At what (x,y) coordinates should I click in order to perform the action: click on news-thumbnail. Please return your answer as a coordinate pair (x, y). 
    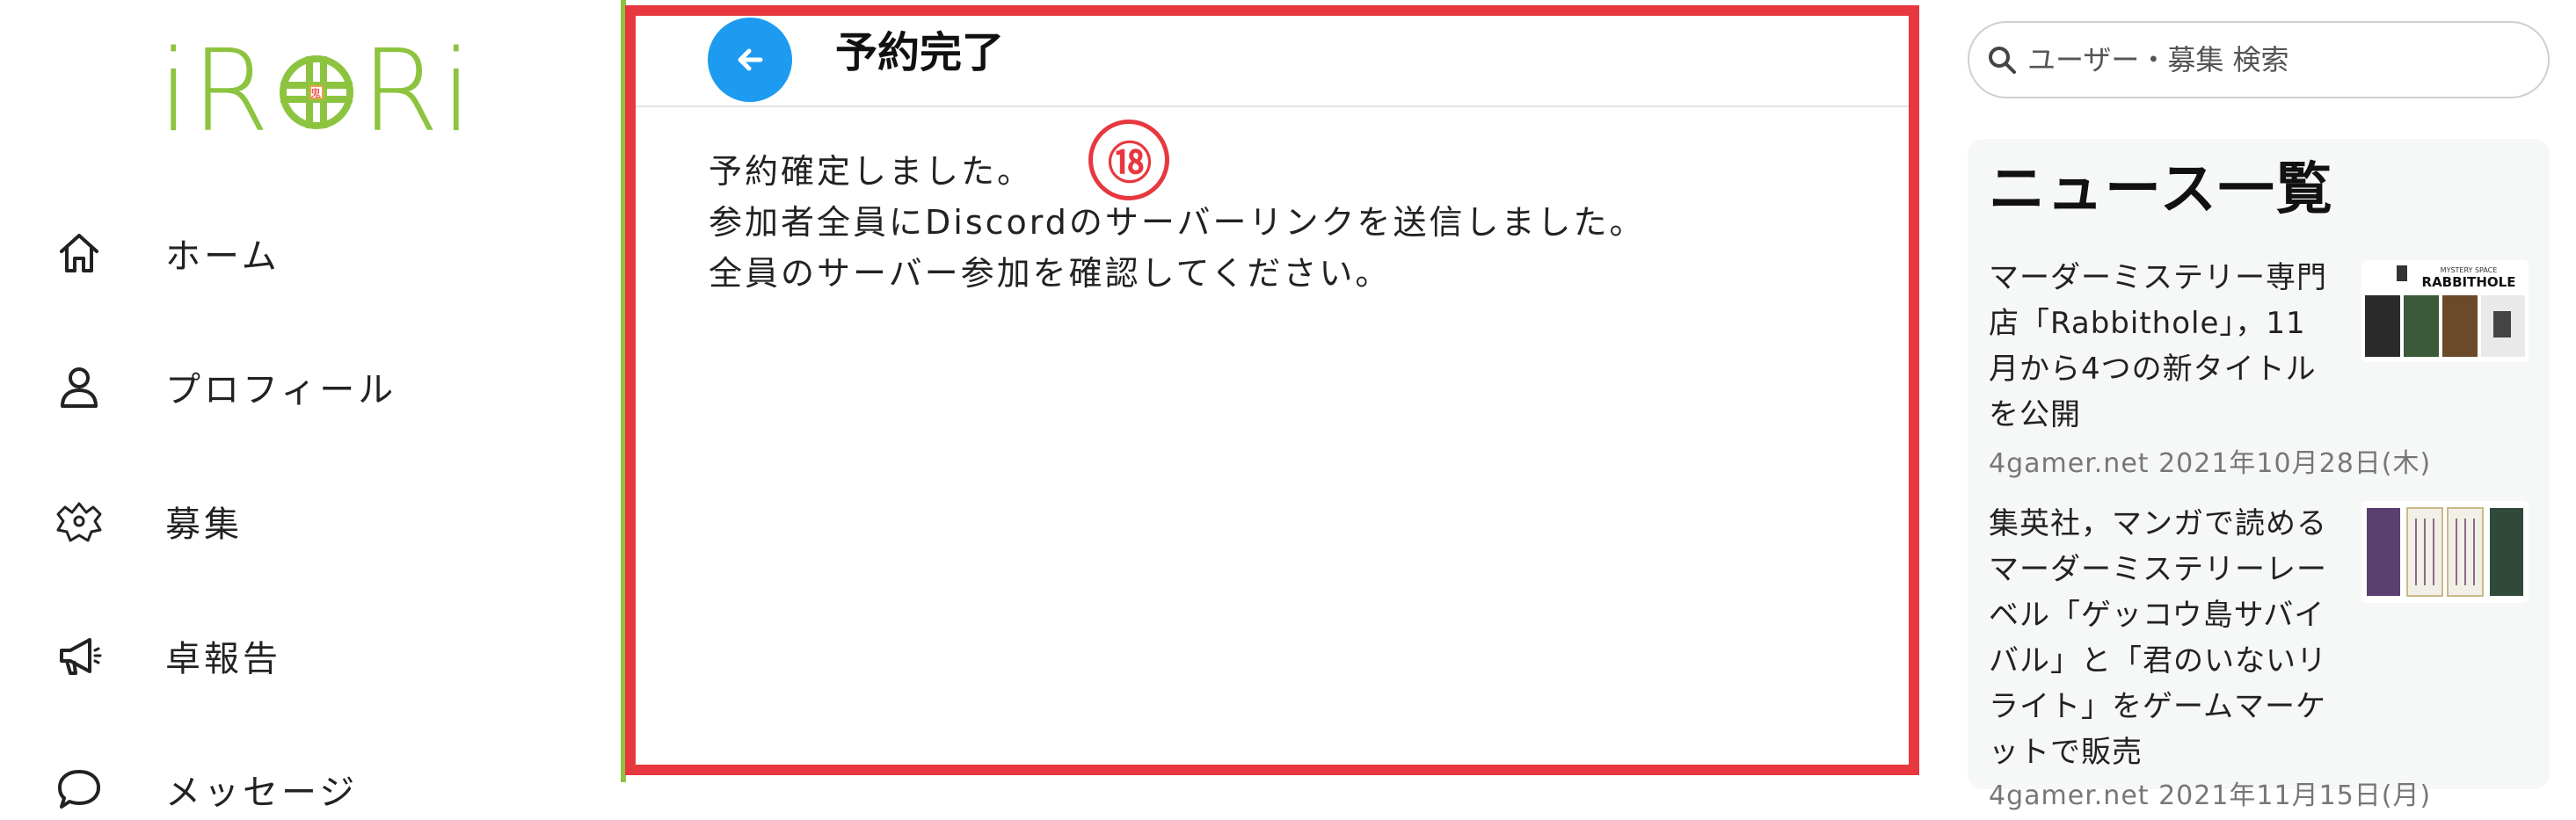
    Looking at the image, I should click on (2445, 552).